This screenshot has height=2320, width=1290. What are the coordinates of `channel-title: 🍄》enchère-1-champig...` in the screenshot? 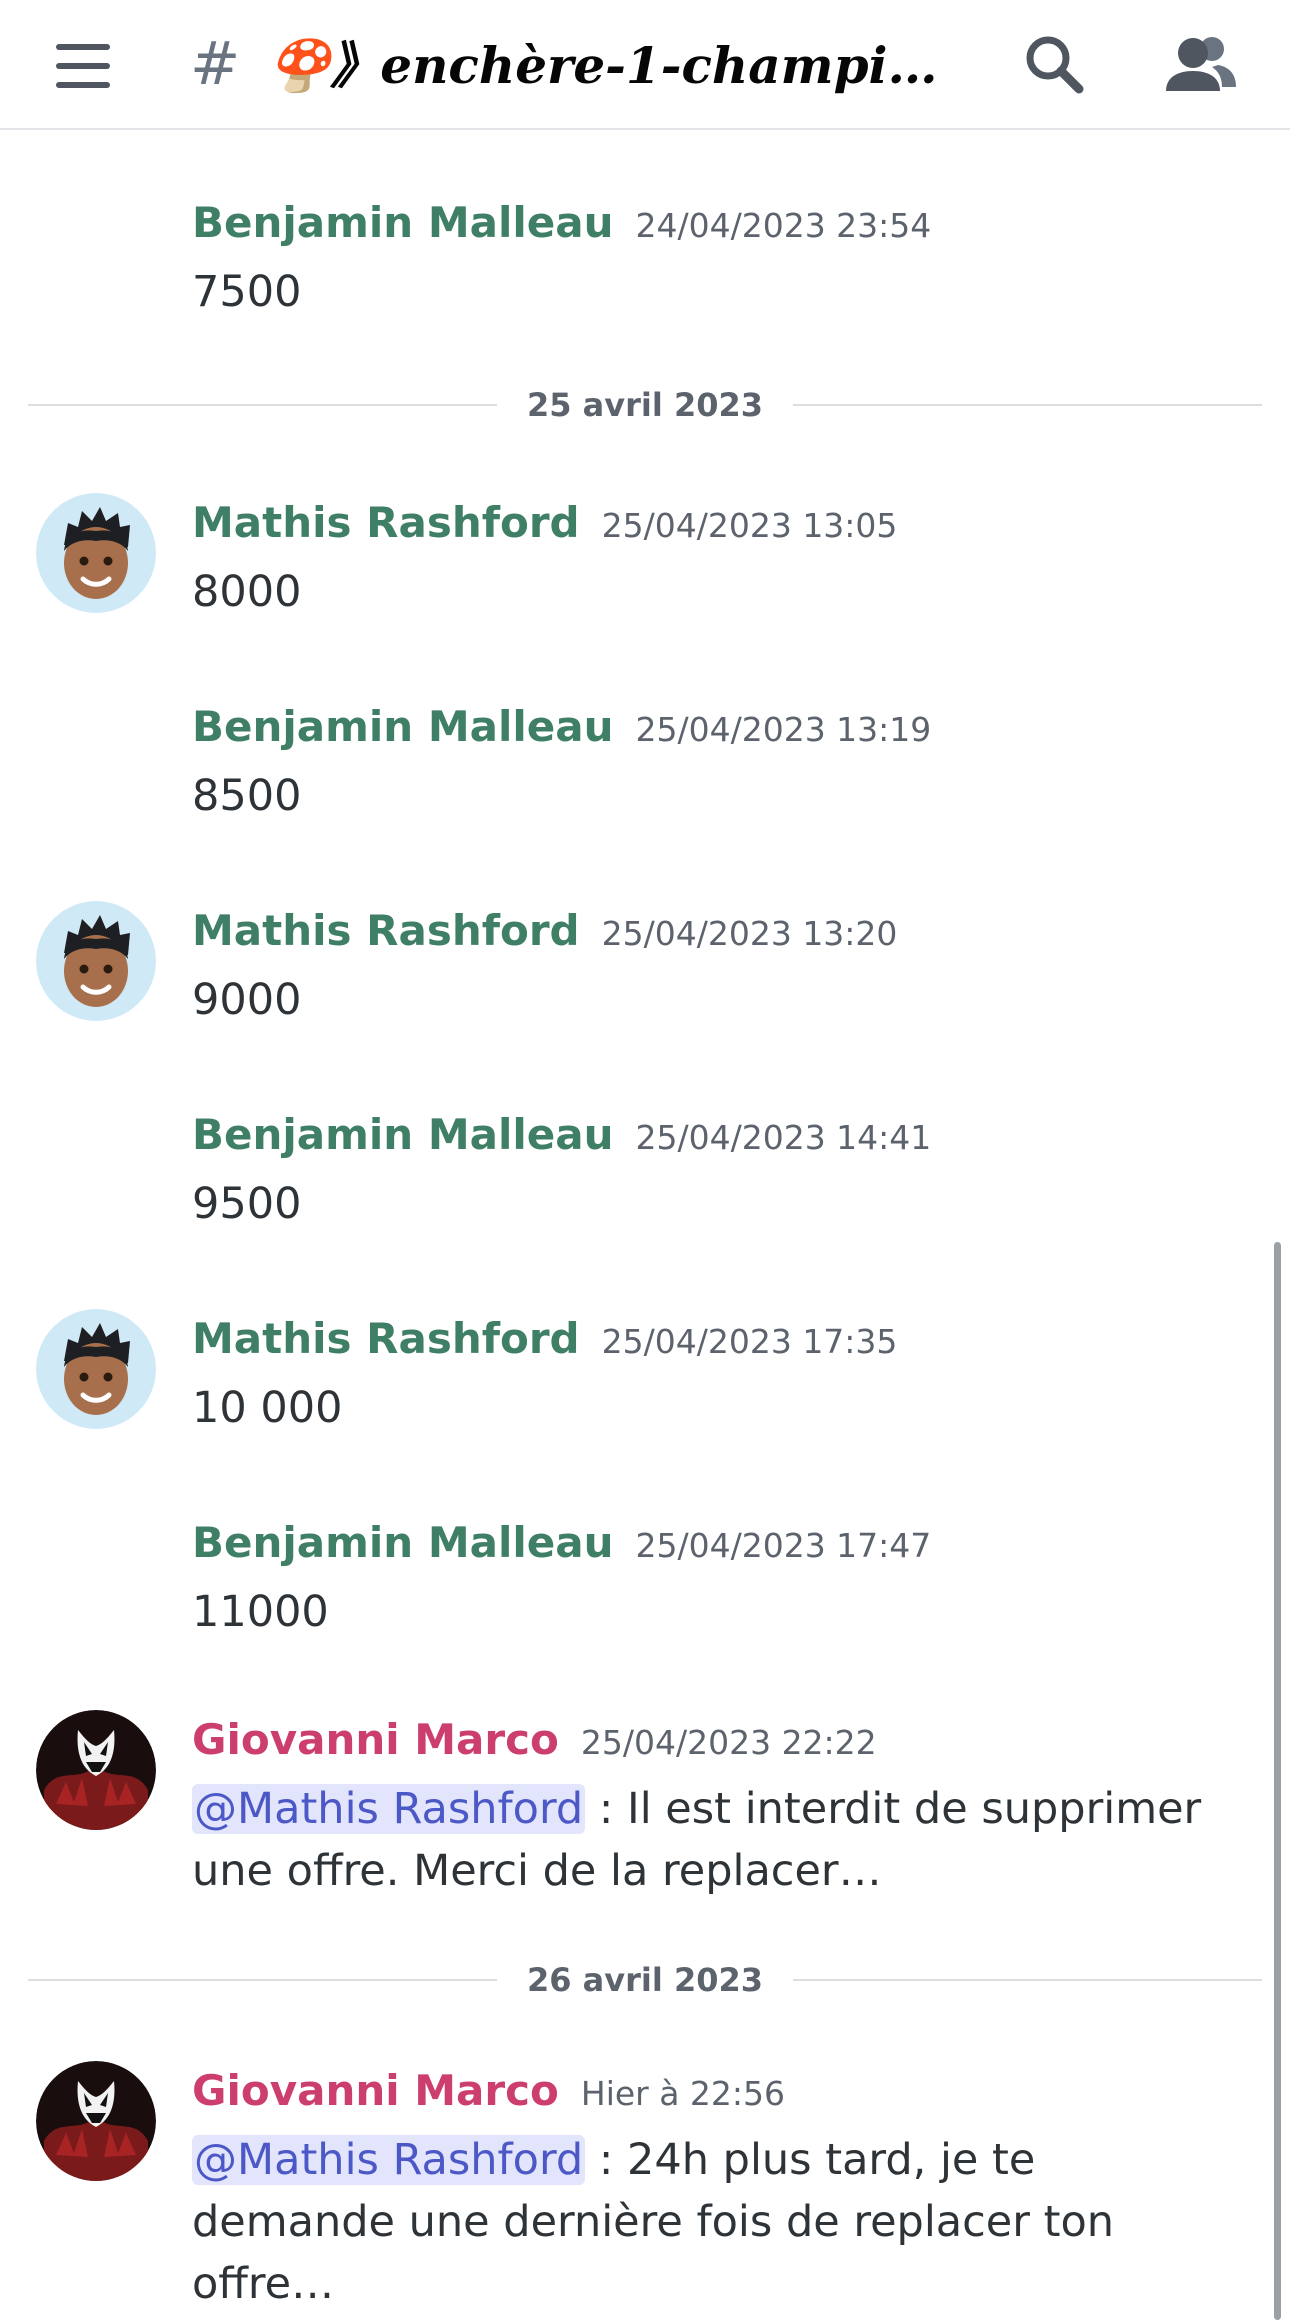 It's located at (603, 66).